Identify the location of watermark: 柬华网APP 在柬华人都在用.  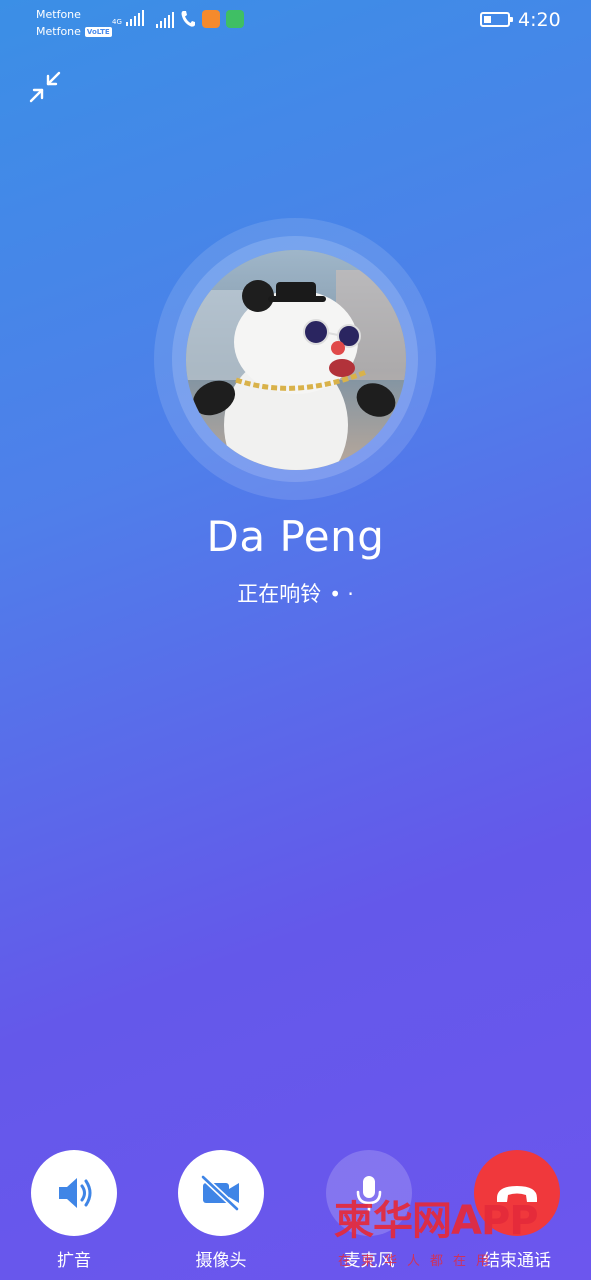
(462, 1234).